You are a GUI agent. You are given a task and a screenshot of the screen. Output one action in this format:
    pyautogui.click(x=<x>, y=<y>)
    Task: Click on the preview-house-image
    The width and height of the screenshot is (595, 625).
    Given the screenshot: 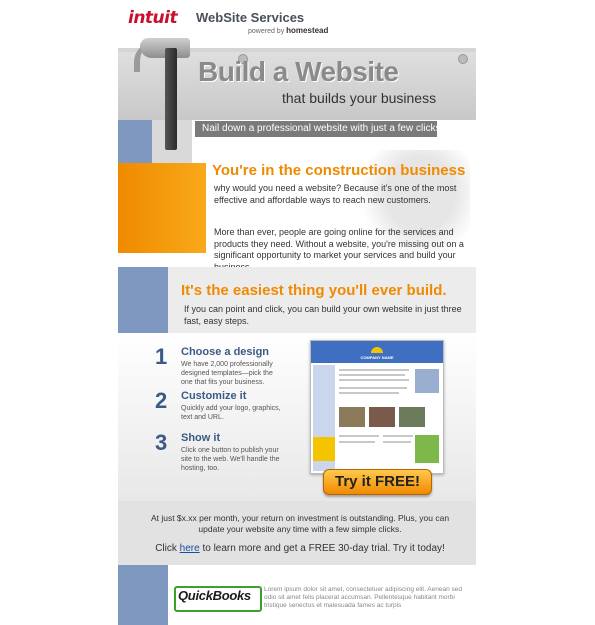 What is the action you would take?
    pyautogui.click(x=427, y=381)
    